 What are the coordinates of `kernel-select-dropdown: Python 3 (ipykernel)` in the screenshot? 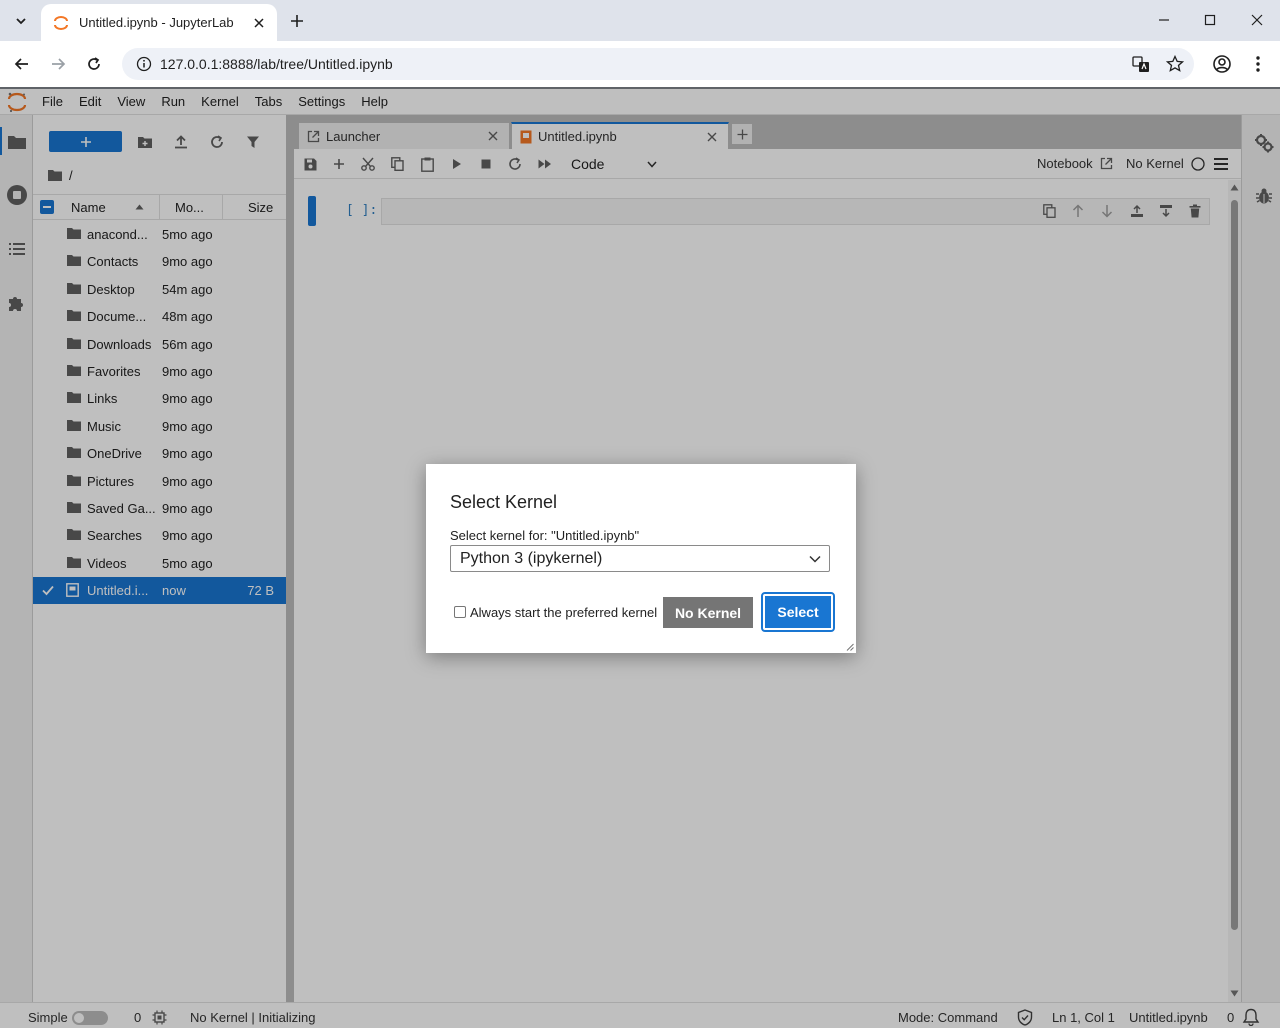 It's located at (640, 558).